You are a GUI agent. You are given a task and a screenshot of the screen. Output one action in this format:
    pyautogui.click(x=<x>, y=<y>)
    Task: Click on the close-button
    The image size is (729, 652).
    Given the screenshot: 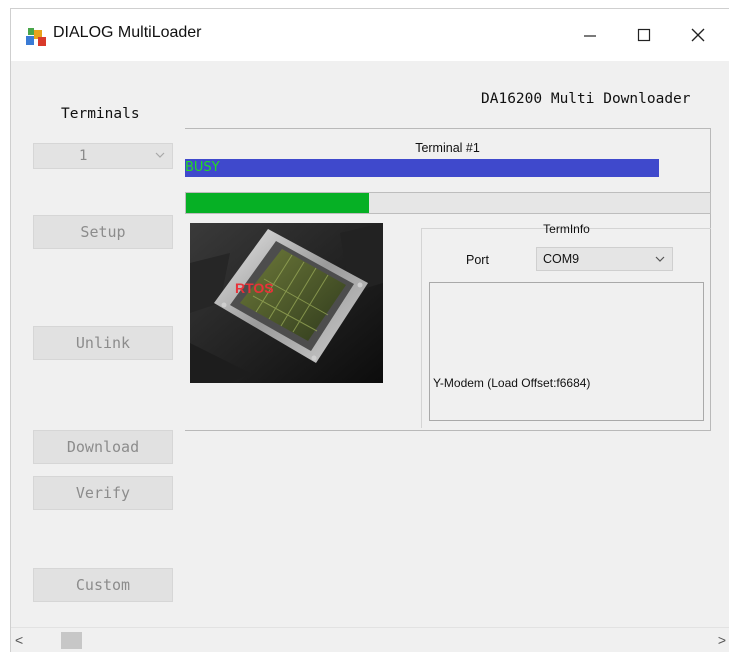 What is the action you would take?
    pyautogui.click(x=698, y=35)
    